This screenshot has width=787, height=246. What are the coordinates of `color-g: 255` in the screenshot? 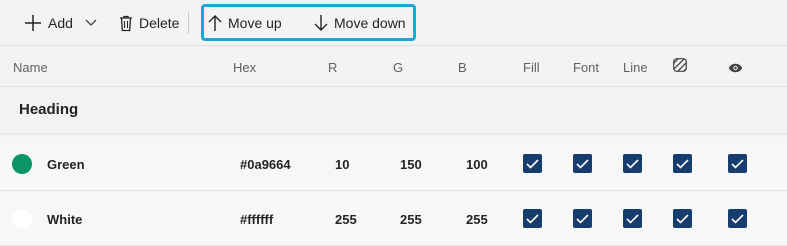 It's located at (411, 219).